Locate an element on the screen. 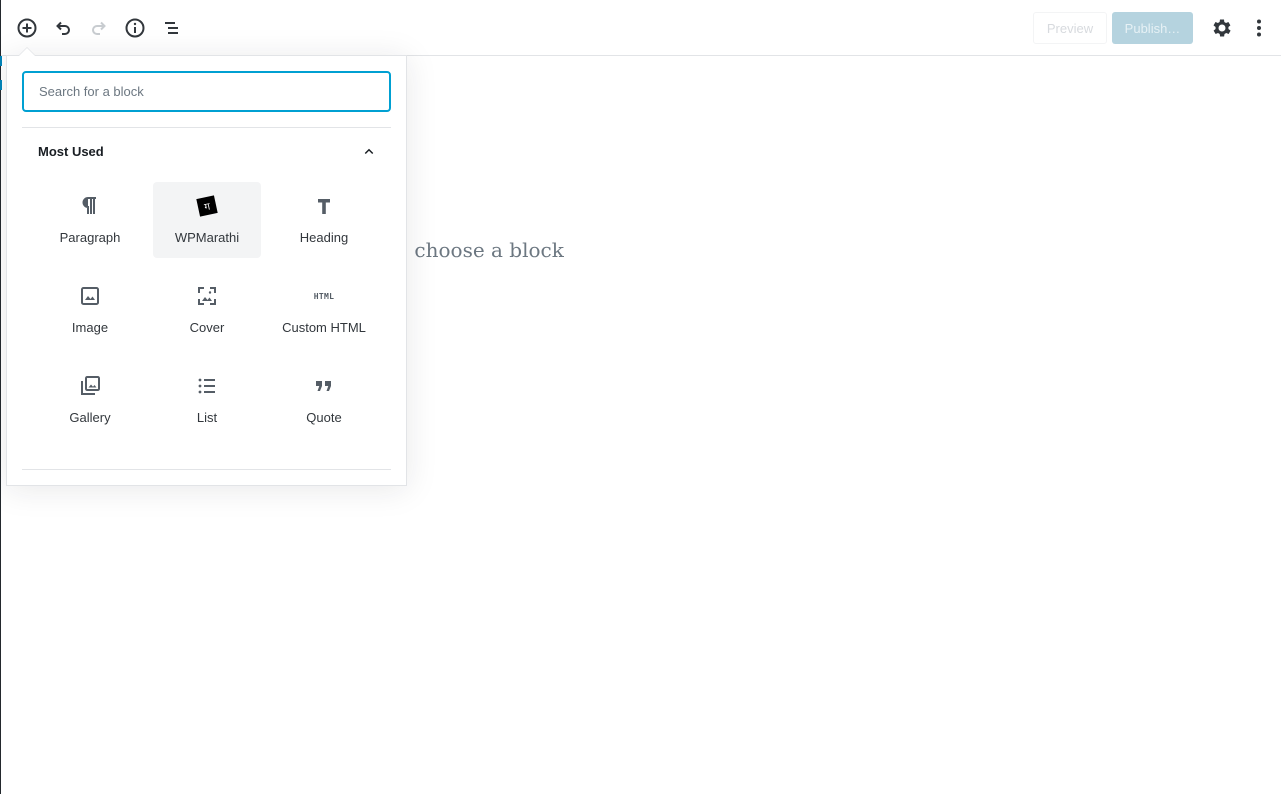 This screenshot has width=1281, height=794. panel-title: Most Used is located at coordinates (71, 151).